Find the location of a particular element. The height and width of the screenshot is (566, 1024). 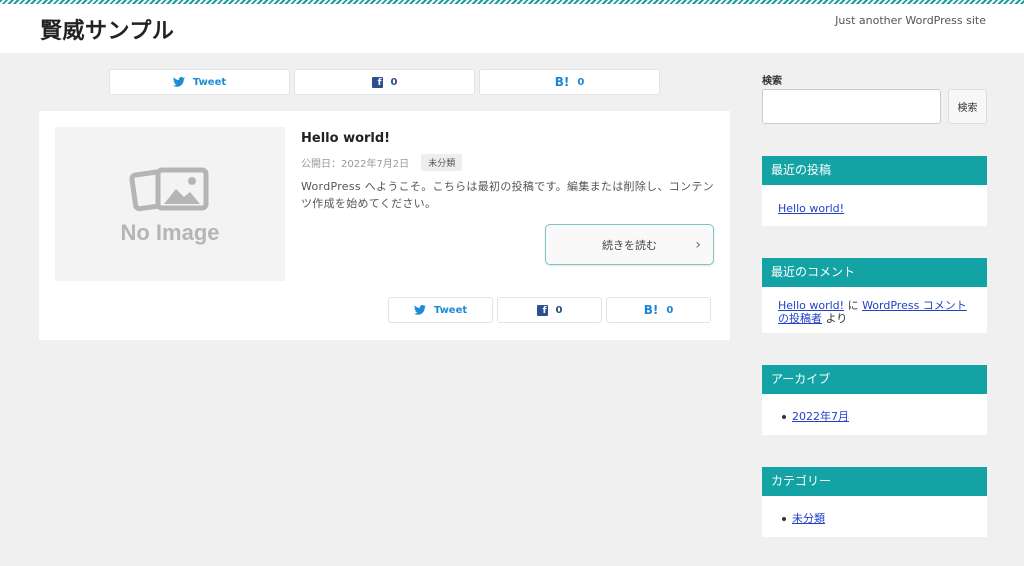

share-bar-top: Tweet f 0 B! 0 is located at coordinates (384, 82).